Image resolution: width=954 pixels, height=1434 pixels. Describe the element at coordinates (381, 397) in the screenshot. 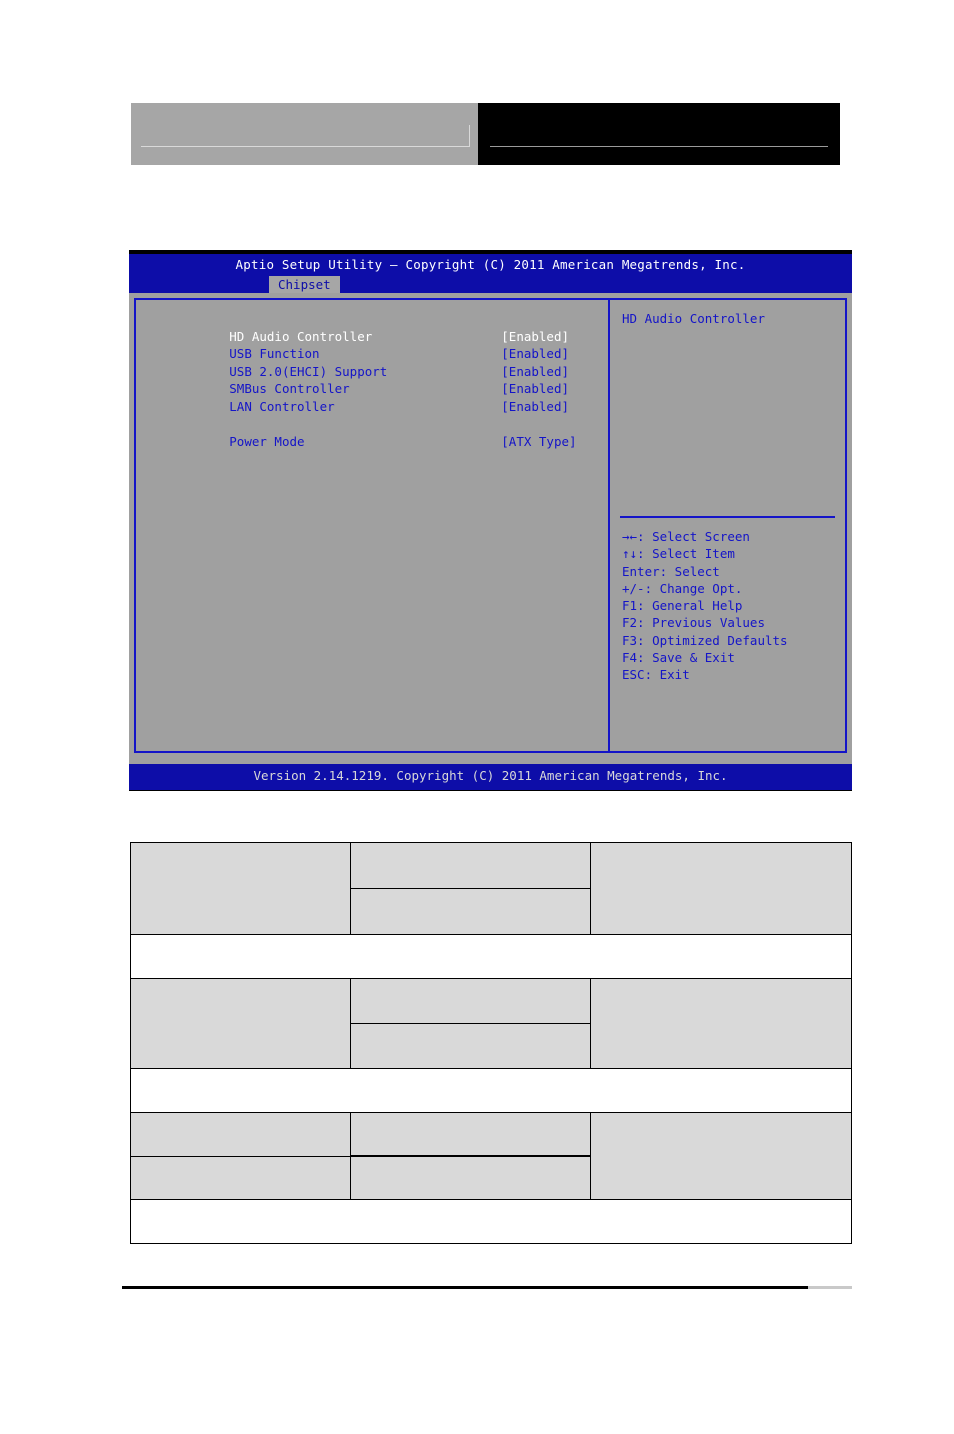

I see `setting-row-lan-controller: LAN Controller [Enabled]` at that location.